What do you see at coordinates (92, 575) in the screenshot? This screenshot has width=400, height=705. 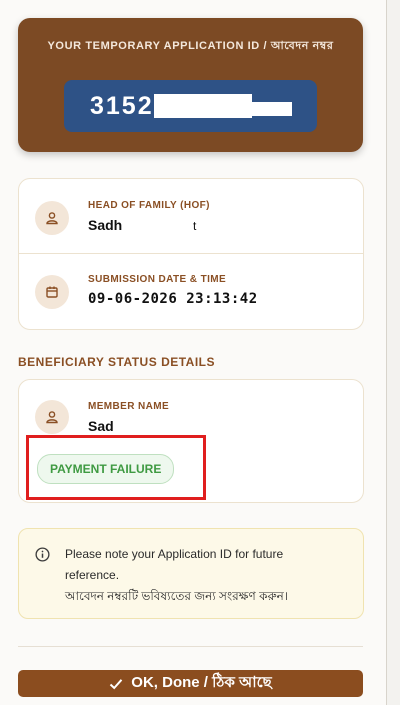 I see `note-line-english-cont: reference.` at bounding box center [92, 575].